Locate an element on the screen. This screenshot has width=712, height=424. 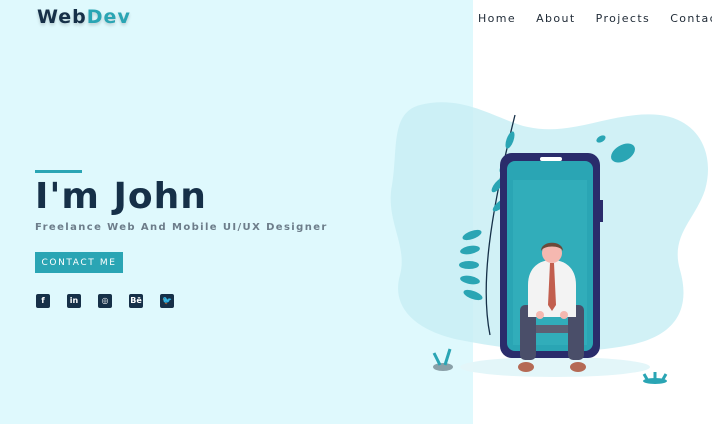
nav-link-home: Home is located at coordinates (497, 18).